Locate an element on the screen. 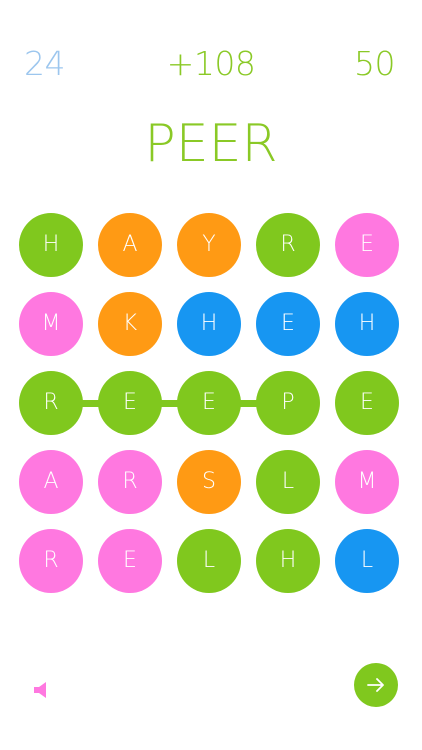 This screenshot has width=422, height=750. arrow-right-icon is located at coordinates (375, 685).